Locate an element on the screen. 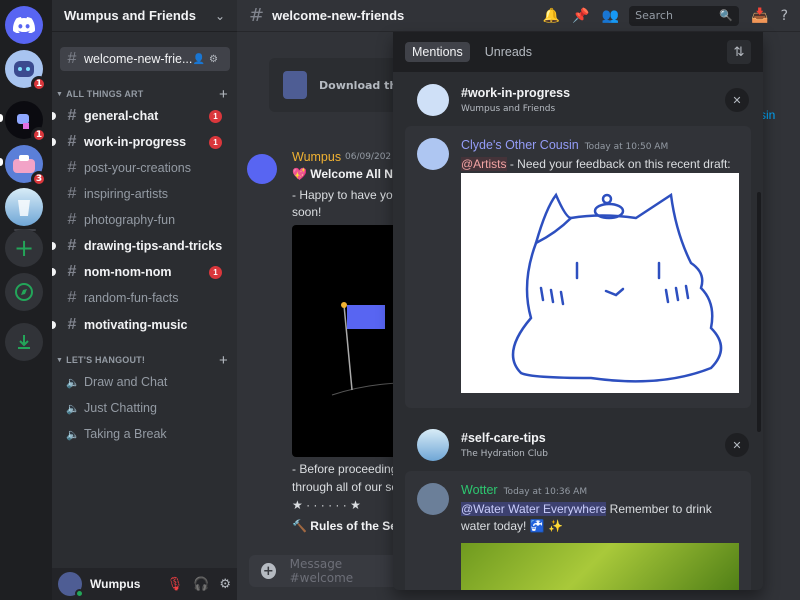 This screenshot has width=800, height=600. sort-filter-button: ⇅ is located at coordinates (739, 52).